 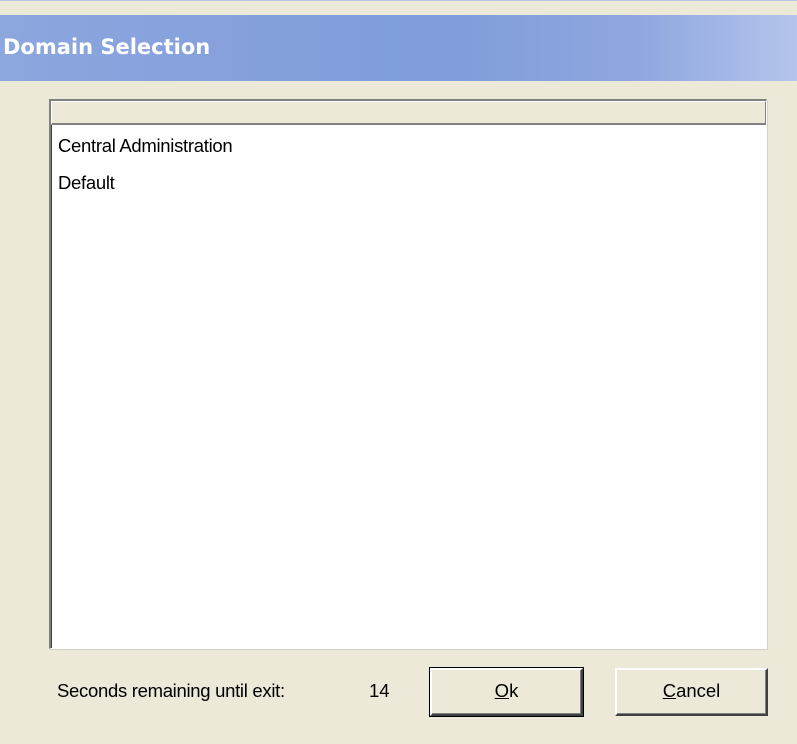 What do you see at coordinates (408, 113) in the screenshot?
I see `list-column-header` at bounding box center [408, 113].